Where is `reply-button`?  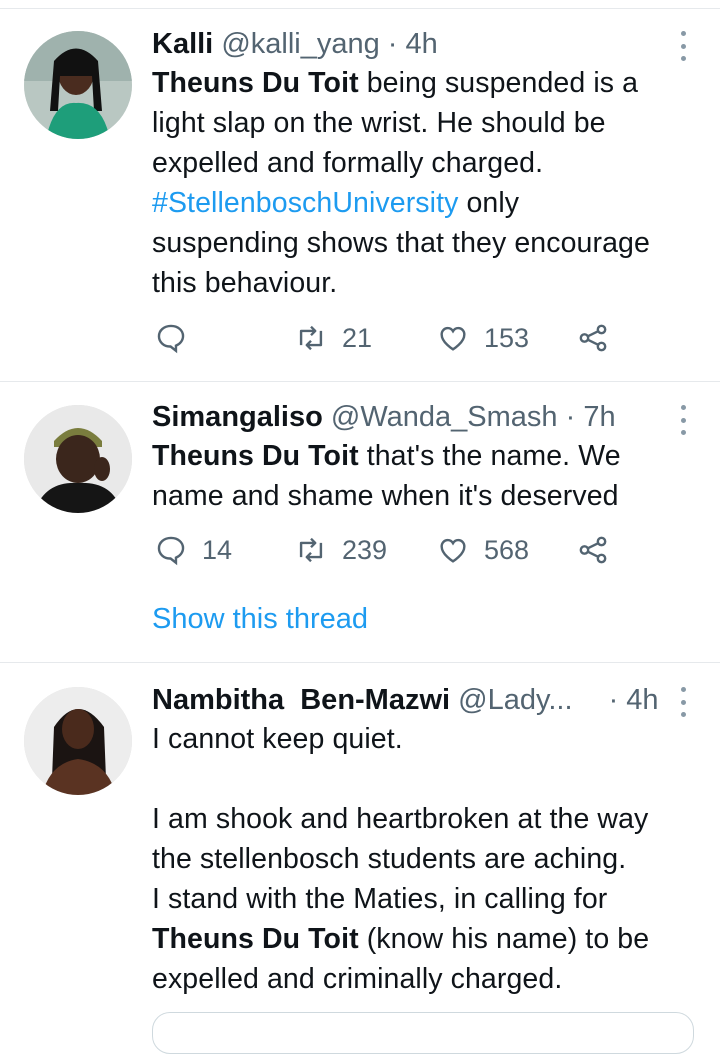 reply-button is located at coordinates (178, 338).